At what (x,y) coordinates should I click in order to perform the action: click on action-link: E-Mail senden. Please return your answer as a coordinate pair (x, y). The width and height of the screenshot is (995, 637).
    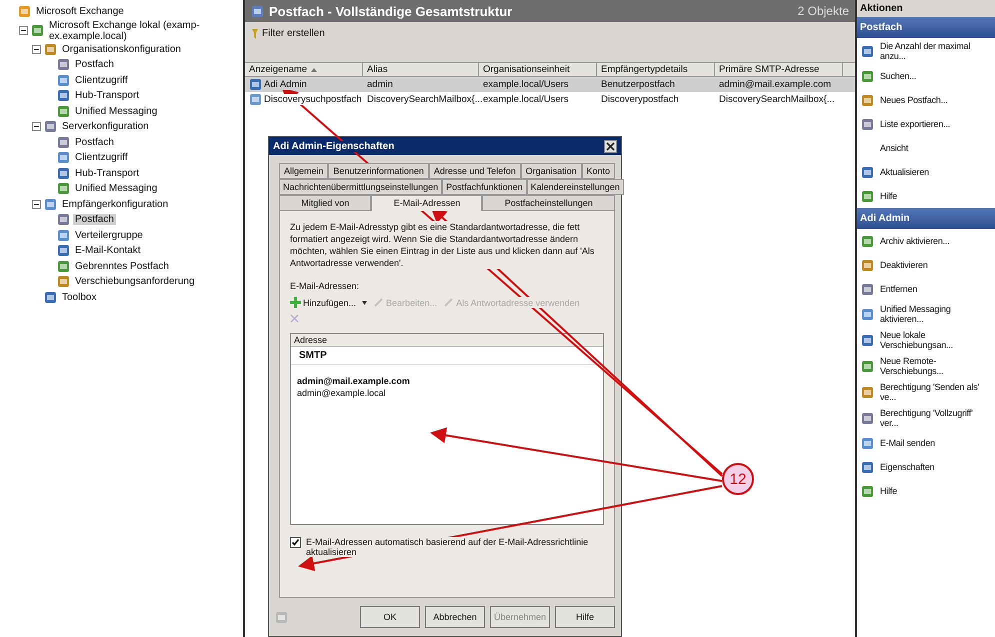
    Looking at the image, I should click on (907, 443).